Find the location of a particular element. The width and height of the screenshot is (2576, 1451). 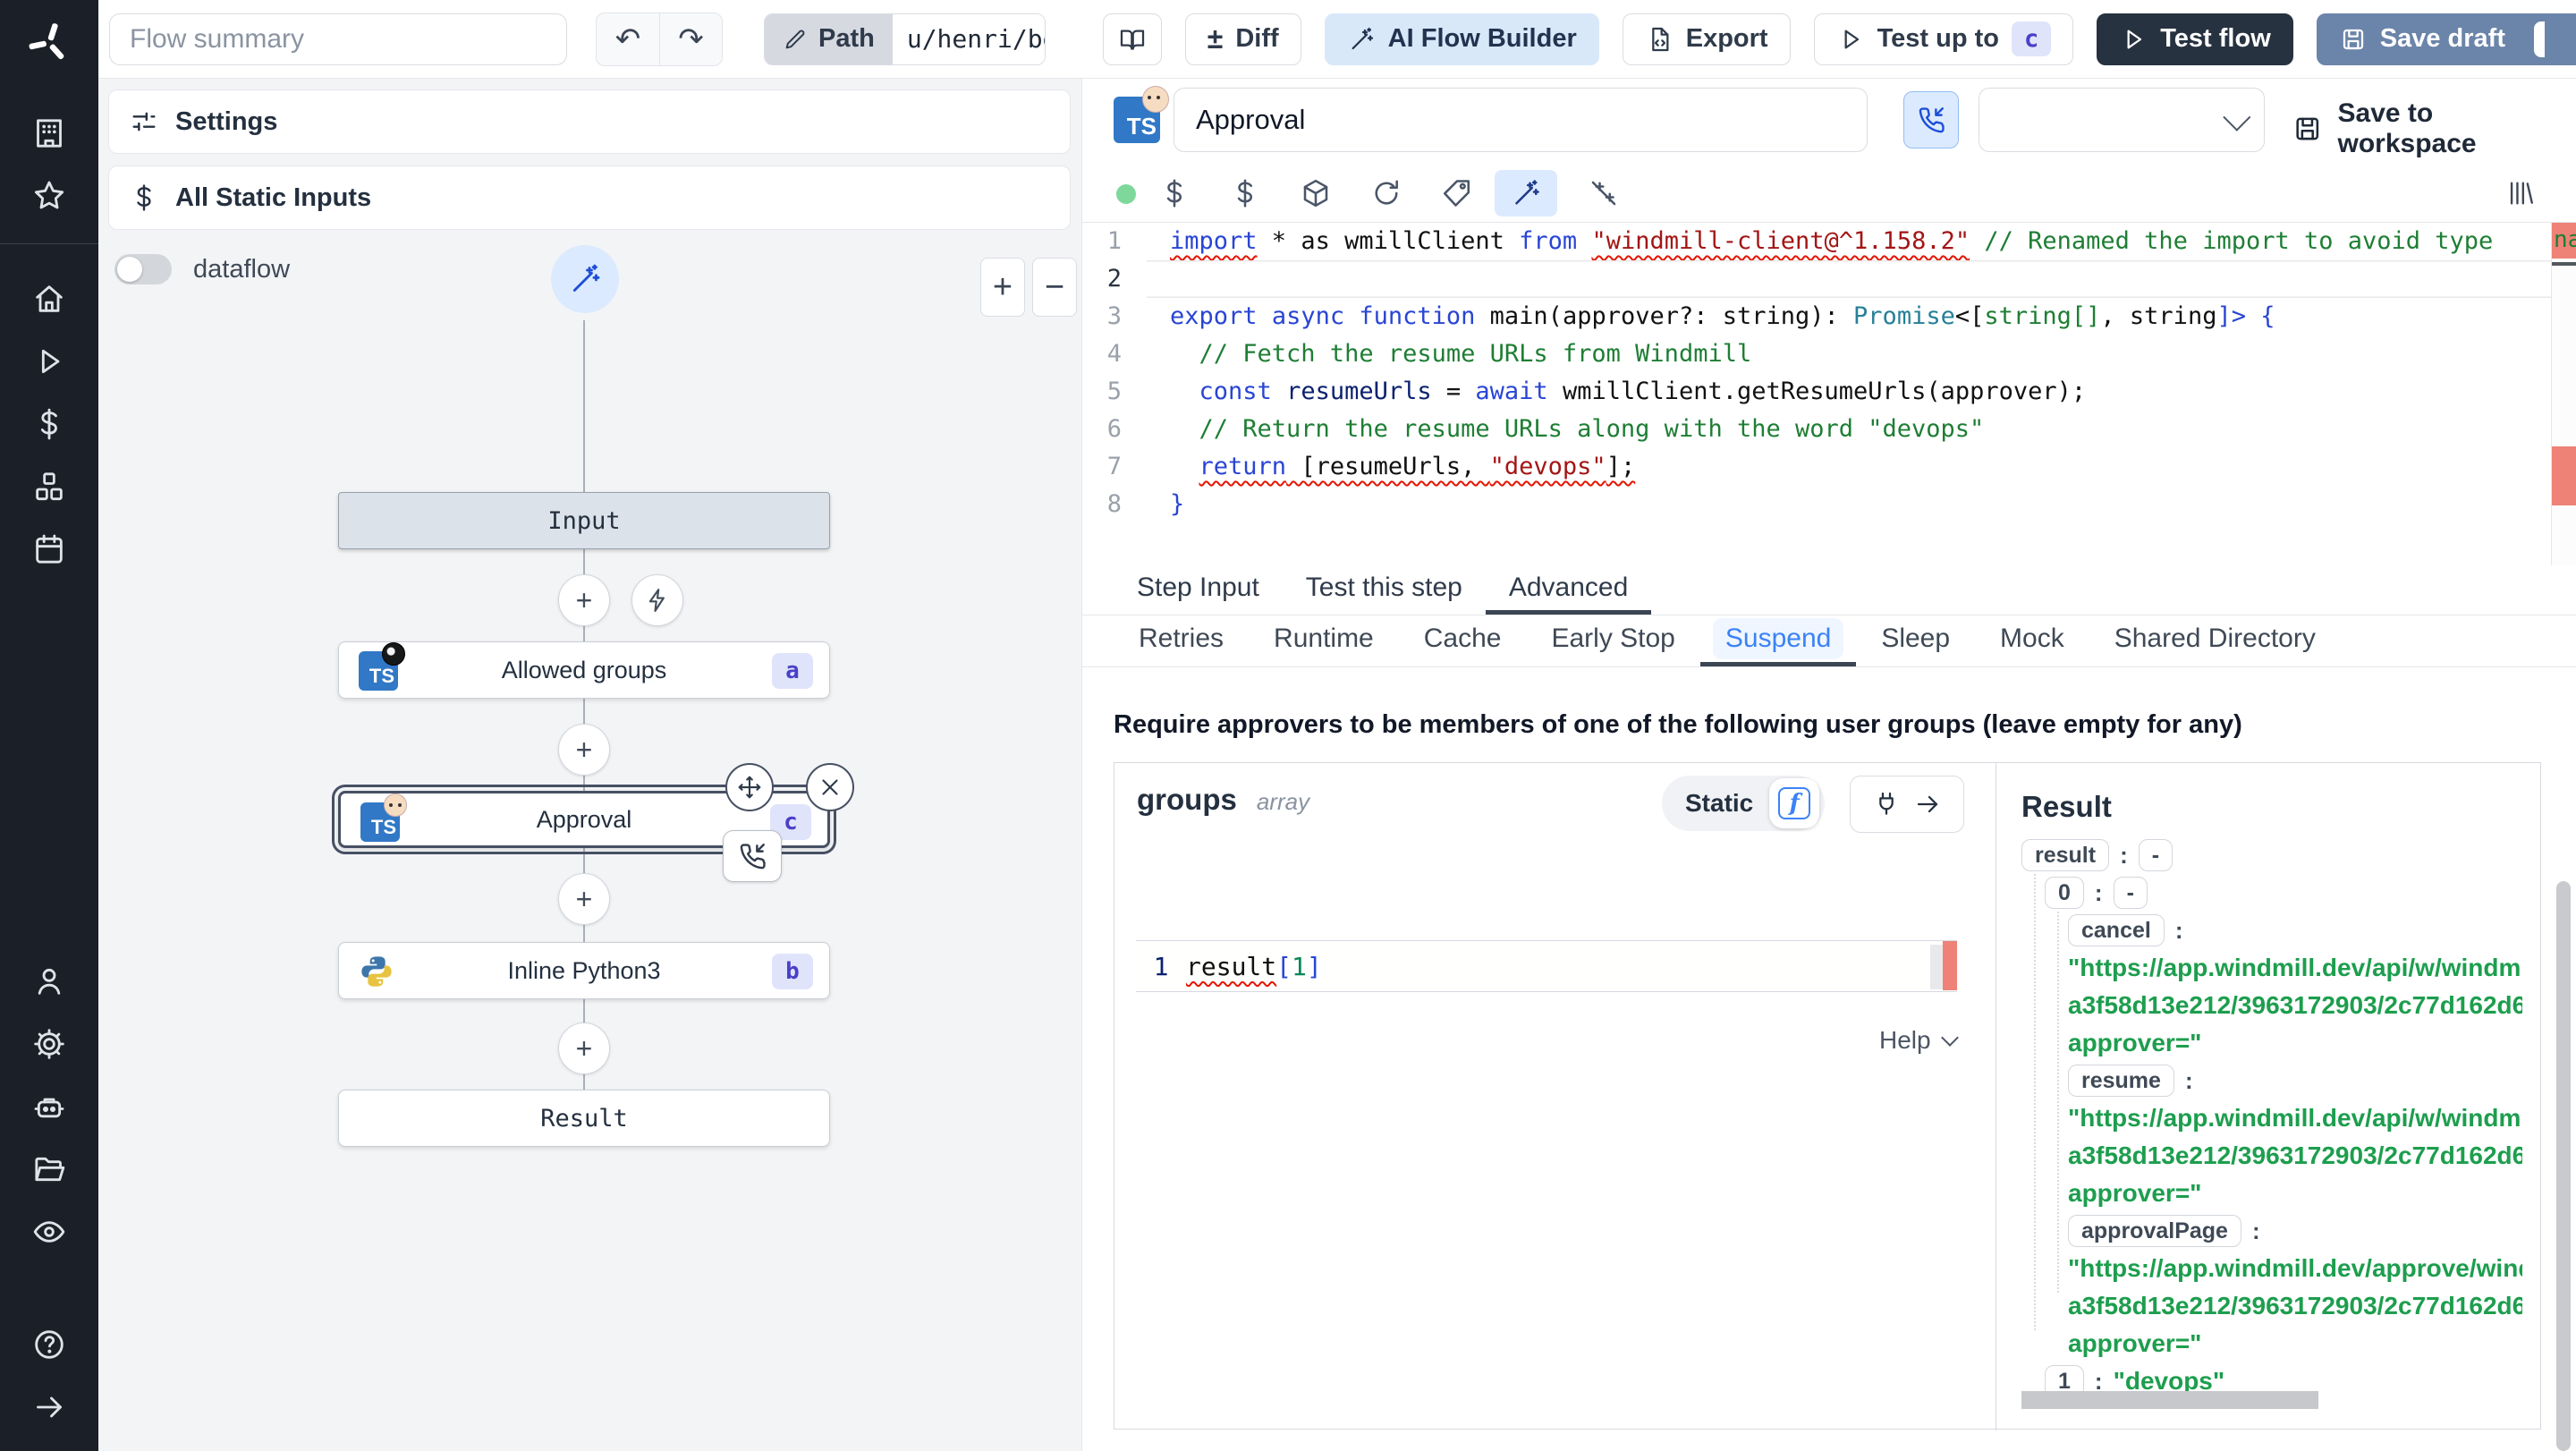

sidebar-schedules-icon is located at coordinates (49, 549).